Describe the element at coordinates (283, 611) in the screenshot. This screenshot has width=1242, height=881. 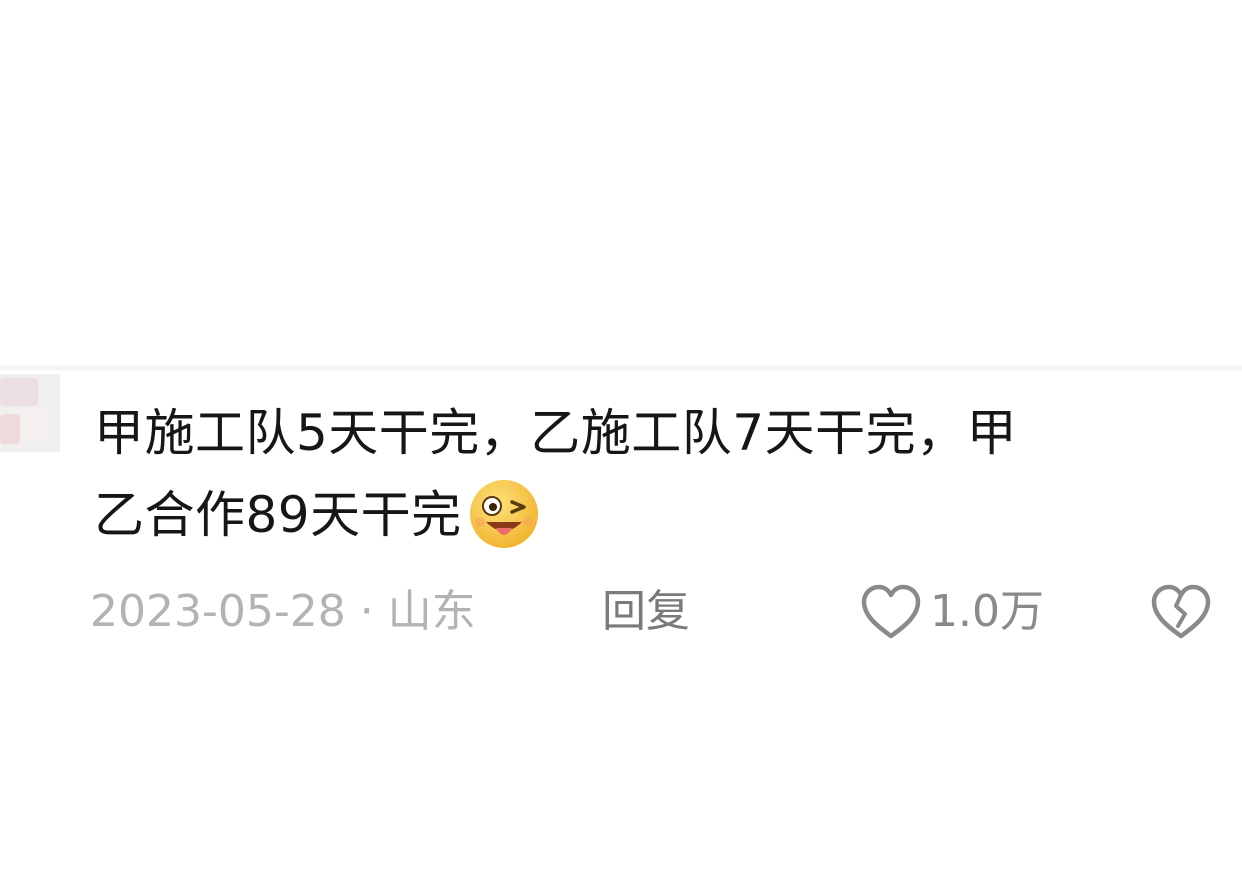
I see `date-location: 2023-05-28 · 山东` at that location.